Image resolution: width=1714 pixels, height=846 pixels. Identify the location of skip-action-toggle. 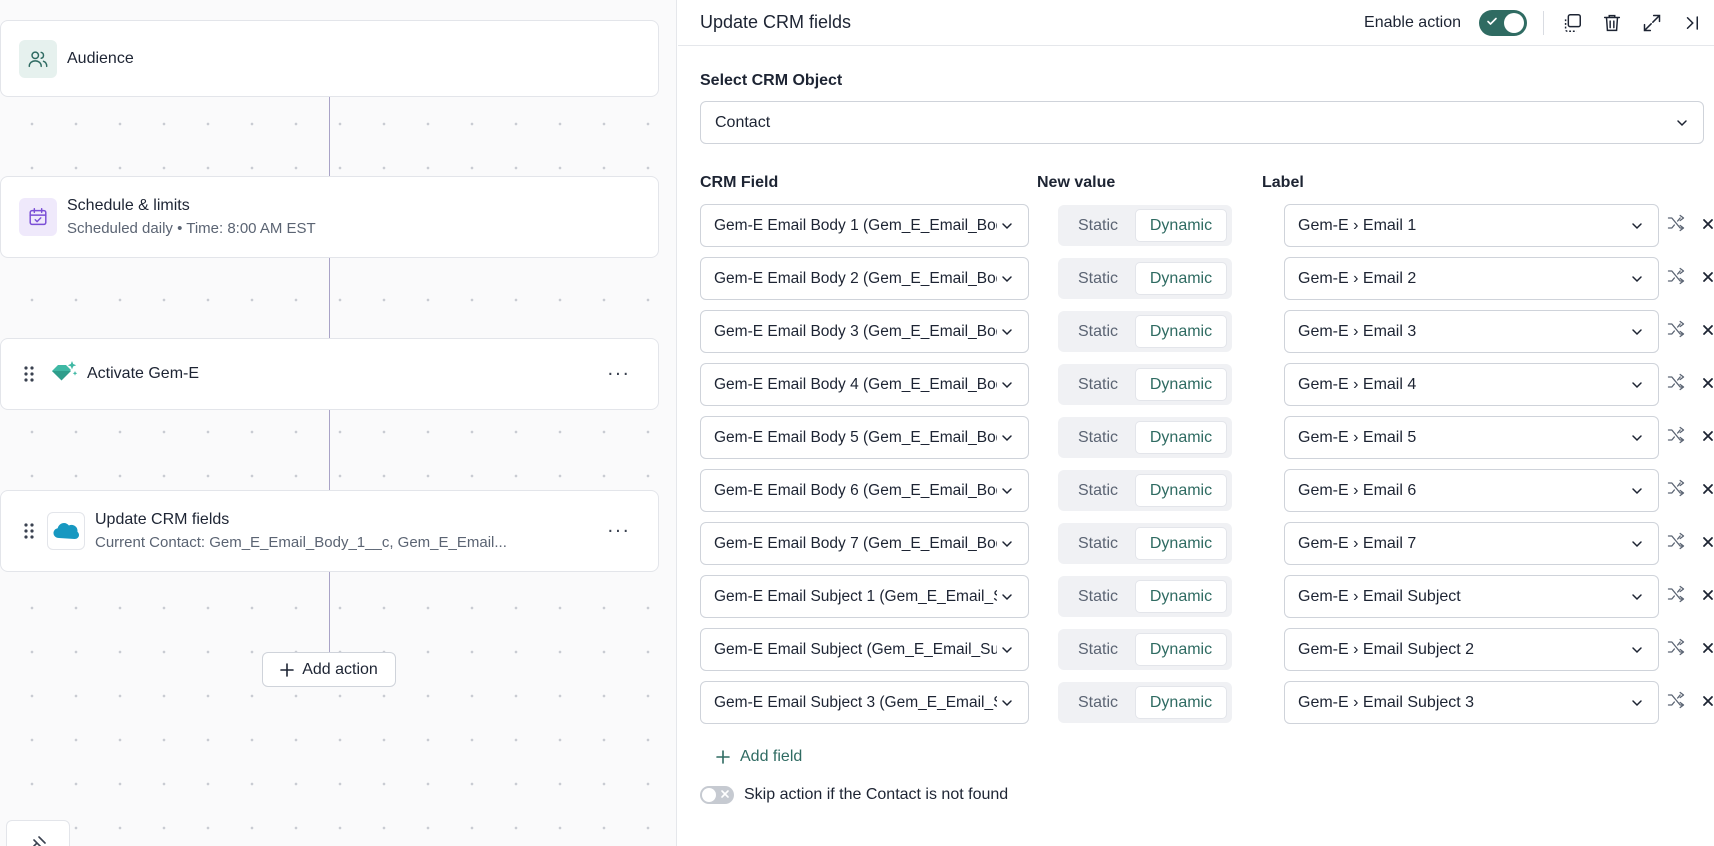
(717, 795).